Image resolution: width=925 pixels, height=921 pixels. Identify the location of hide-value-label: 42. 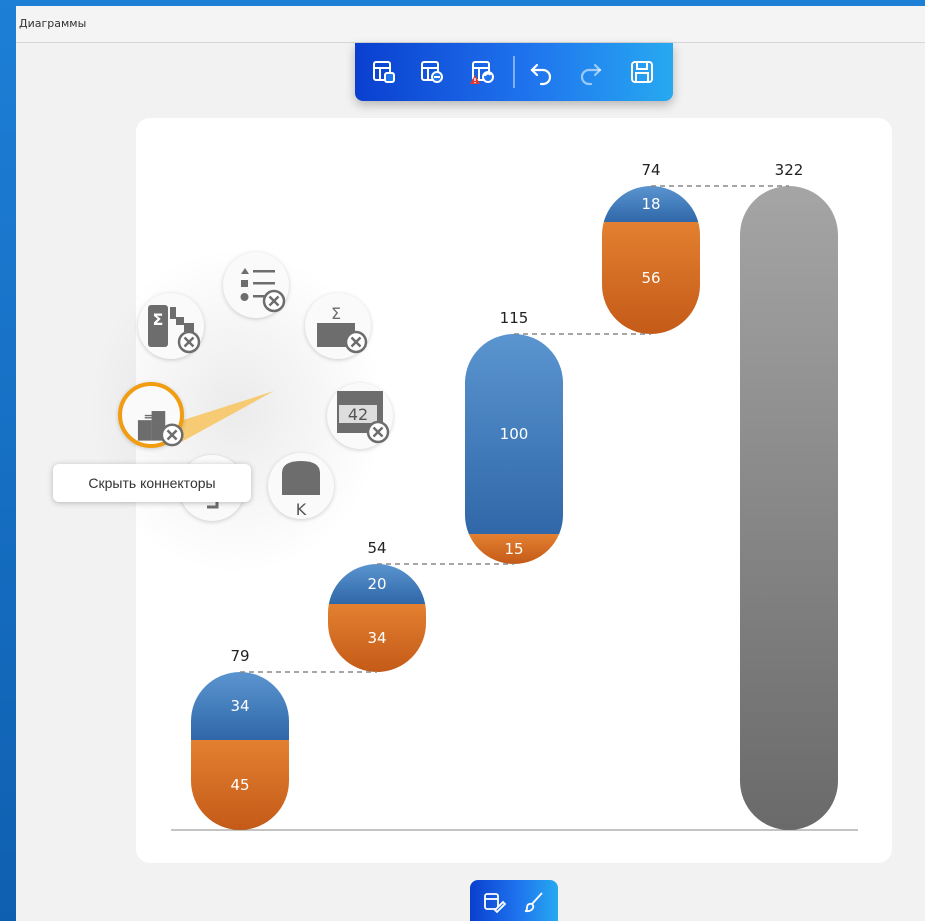
(358, 414).